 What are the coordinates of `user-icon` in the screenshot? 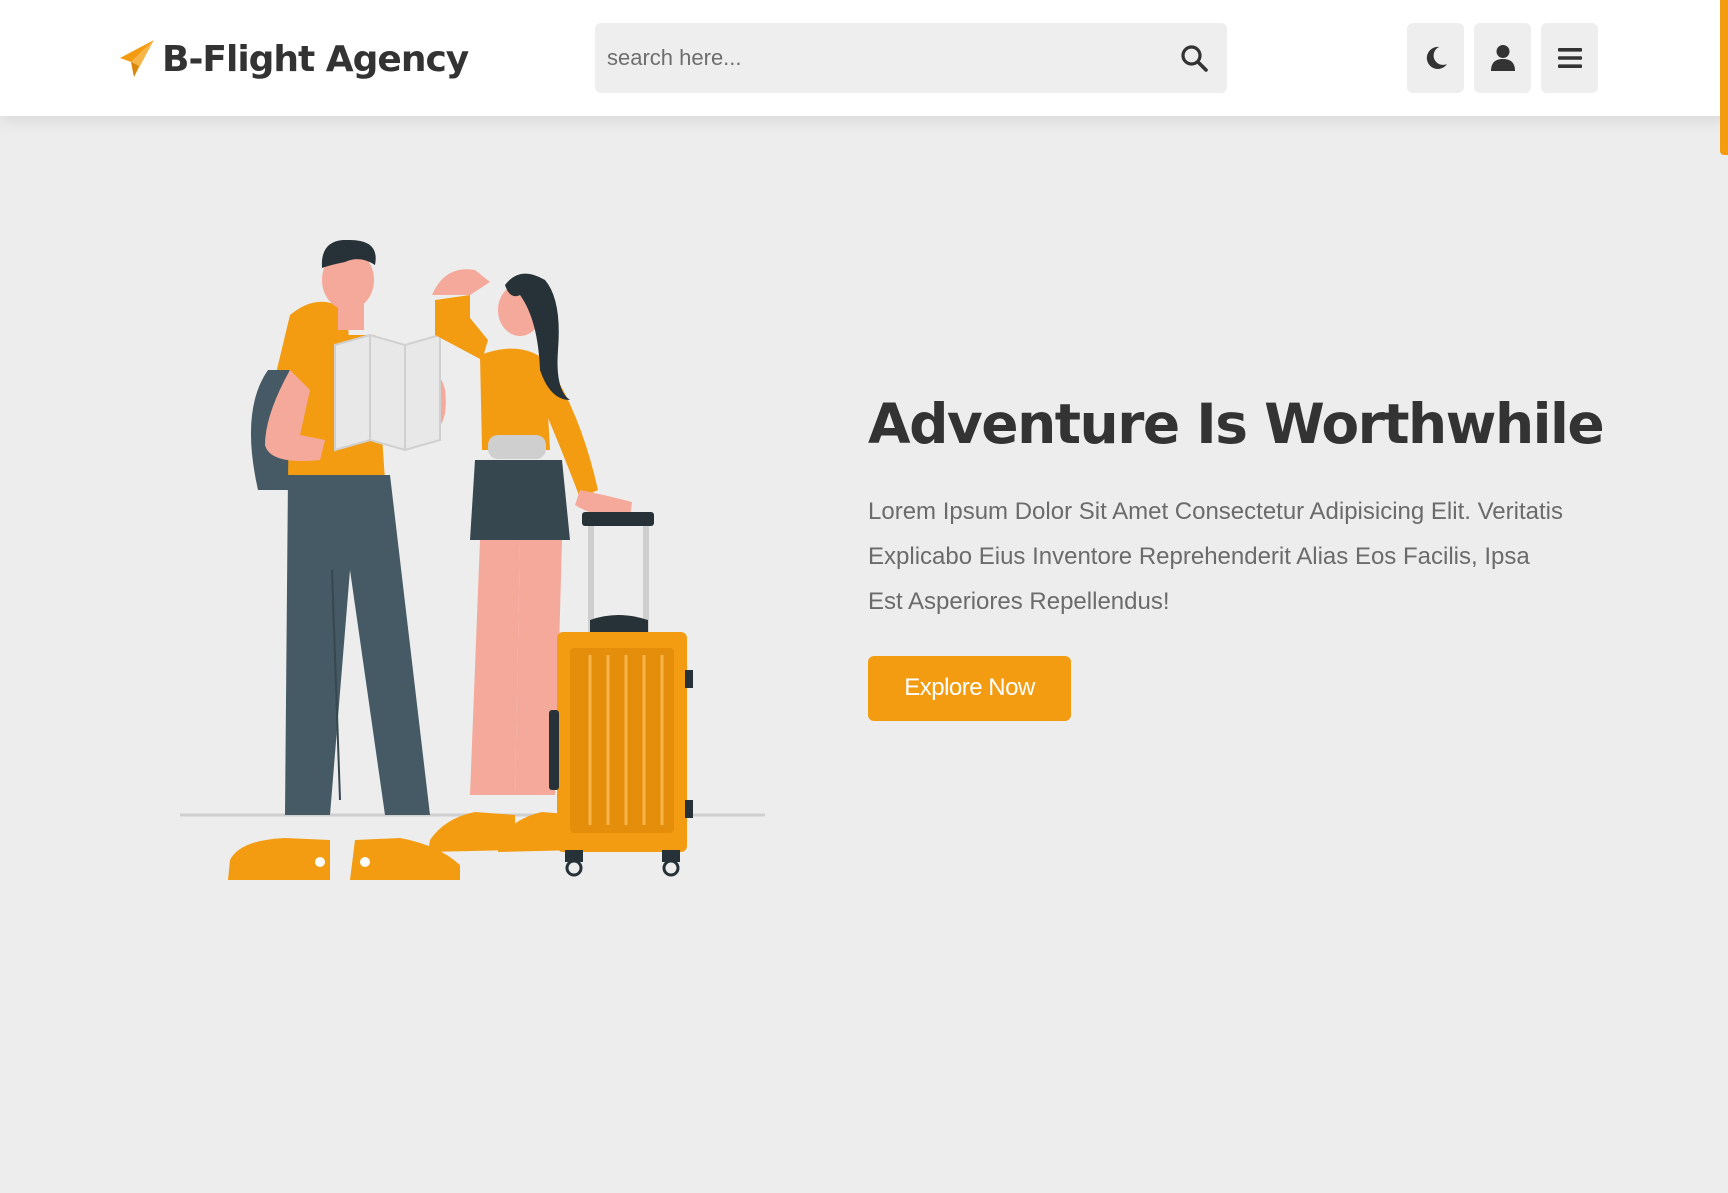 It's located at (1502, 58).